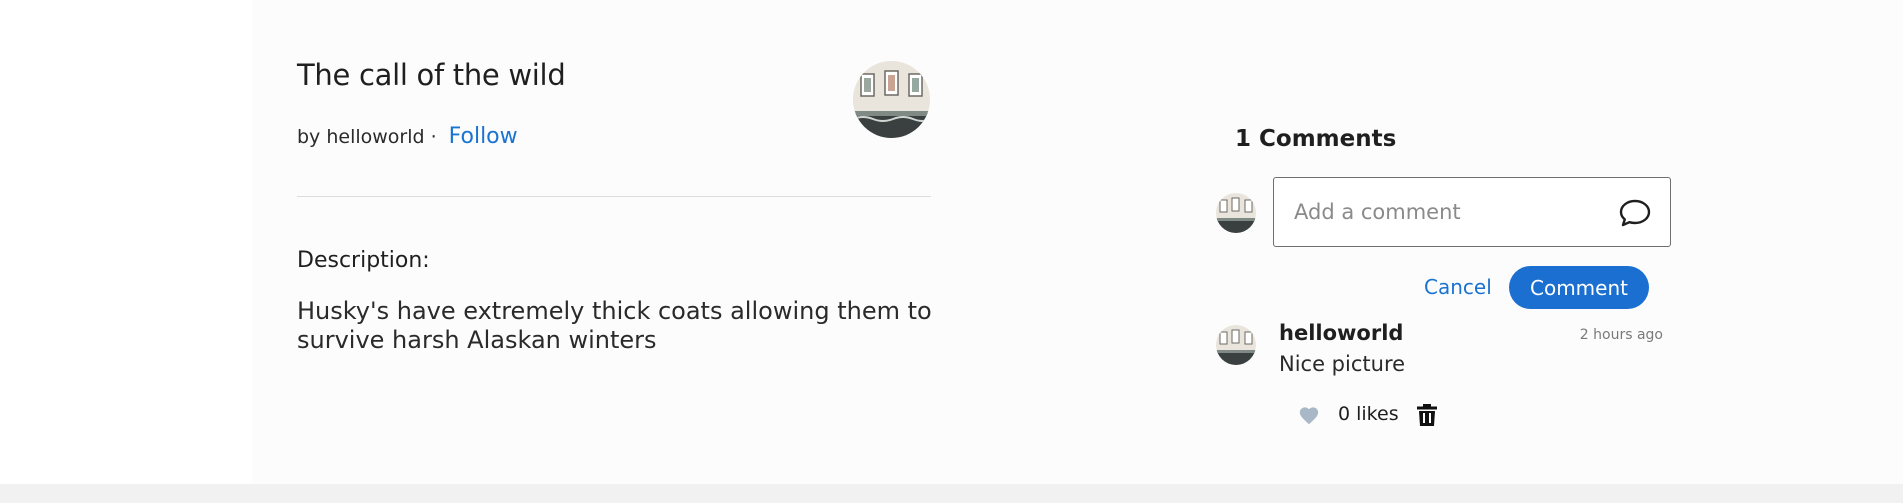 This screenshot has width=1903, height=503. I want to click on comment-input, so click(1454, 212).